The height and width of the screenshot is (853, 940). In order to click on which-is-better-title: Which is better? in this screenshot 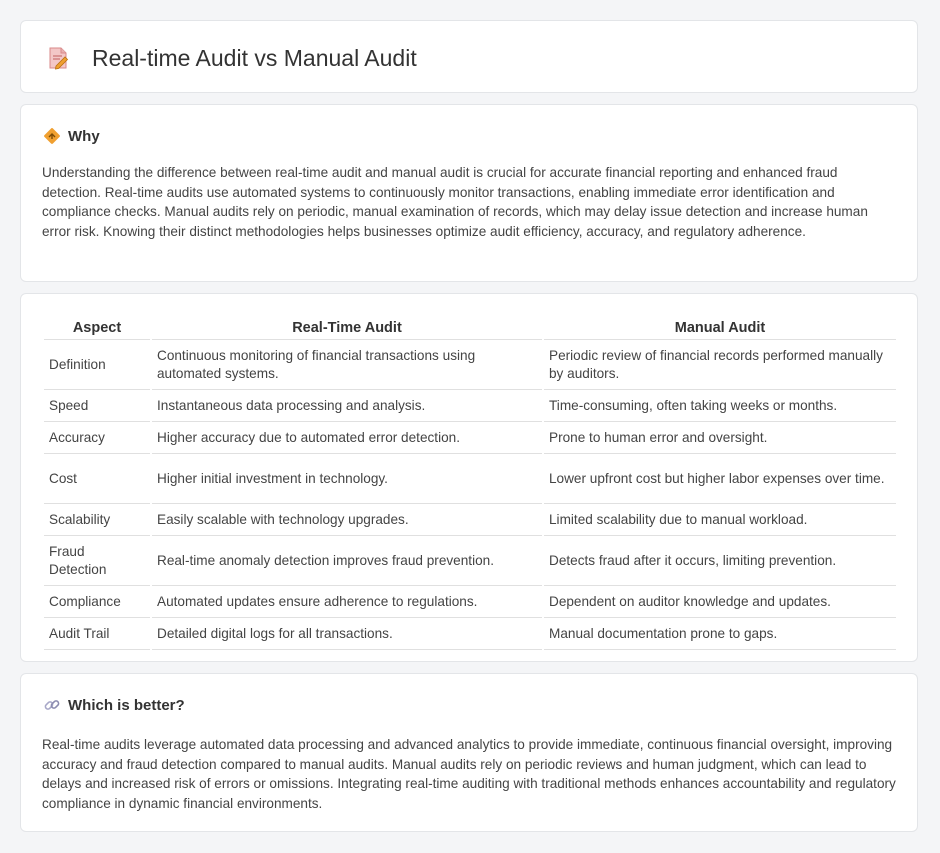, I will do `click(126, 705)`.